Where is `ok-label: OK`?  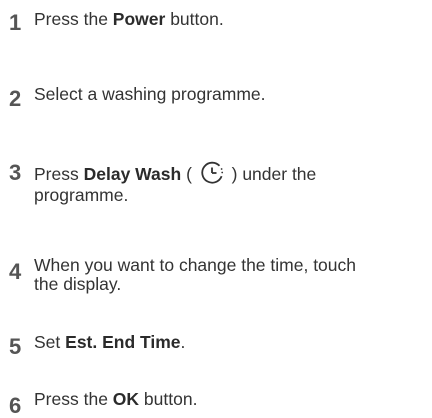 ok-label: OK is located at coordinates (126, 399).